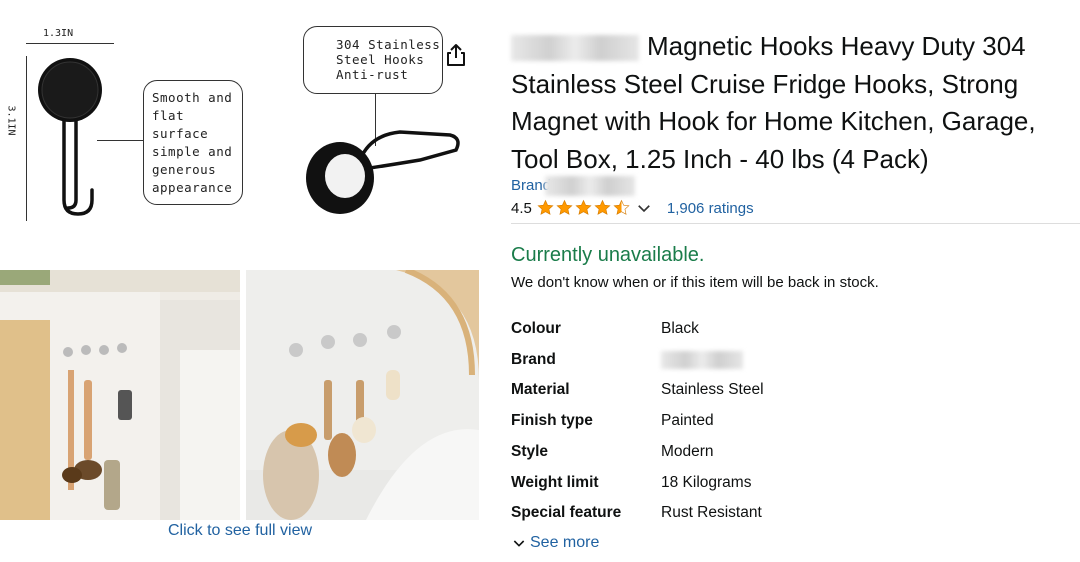  I want to click on product-photo-bathroom-mirror, so click(362, 395).